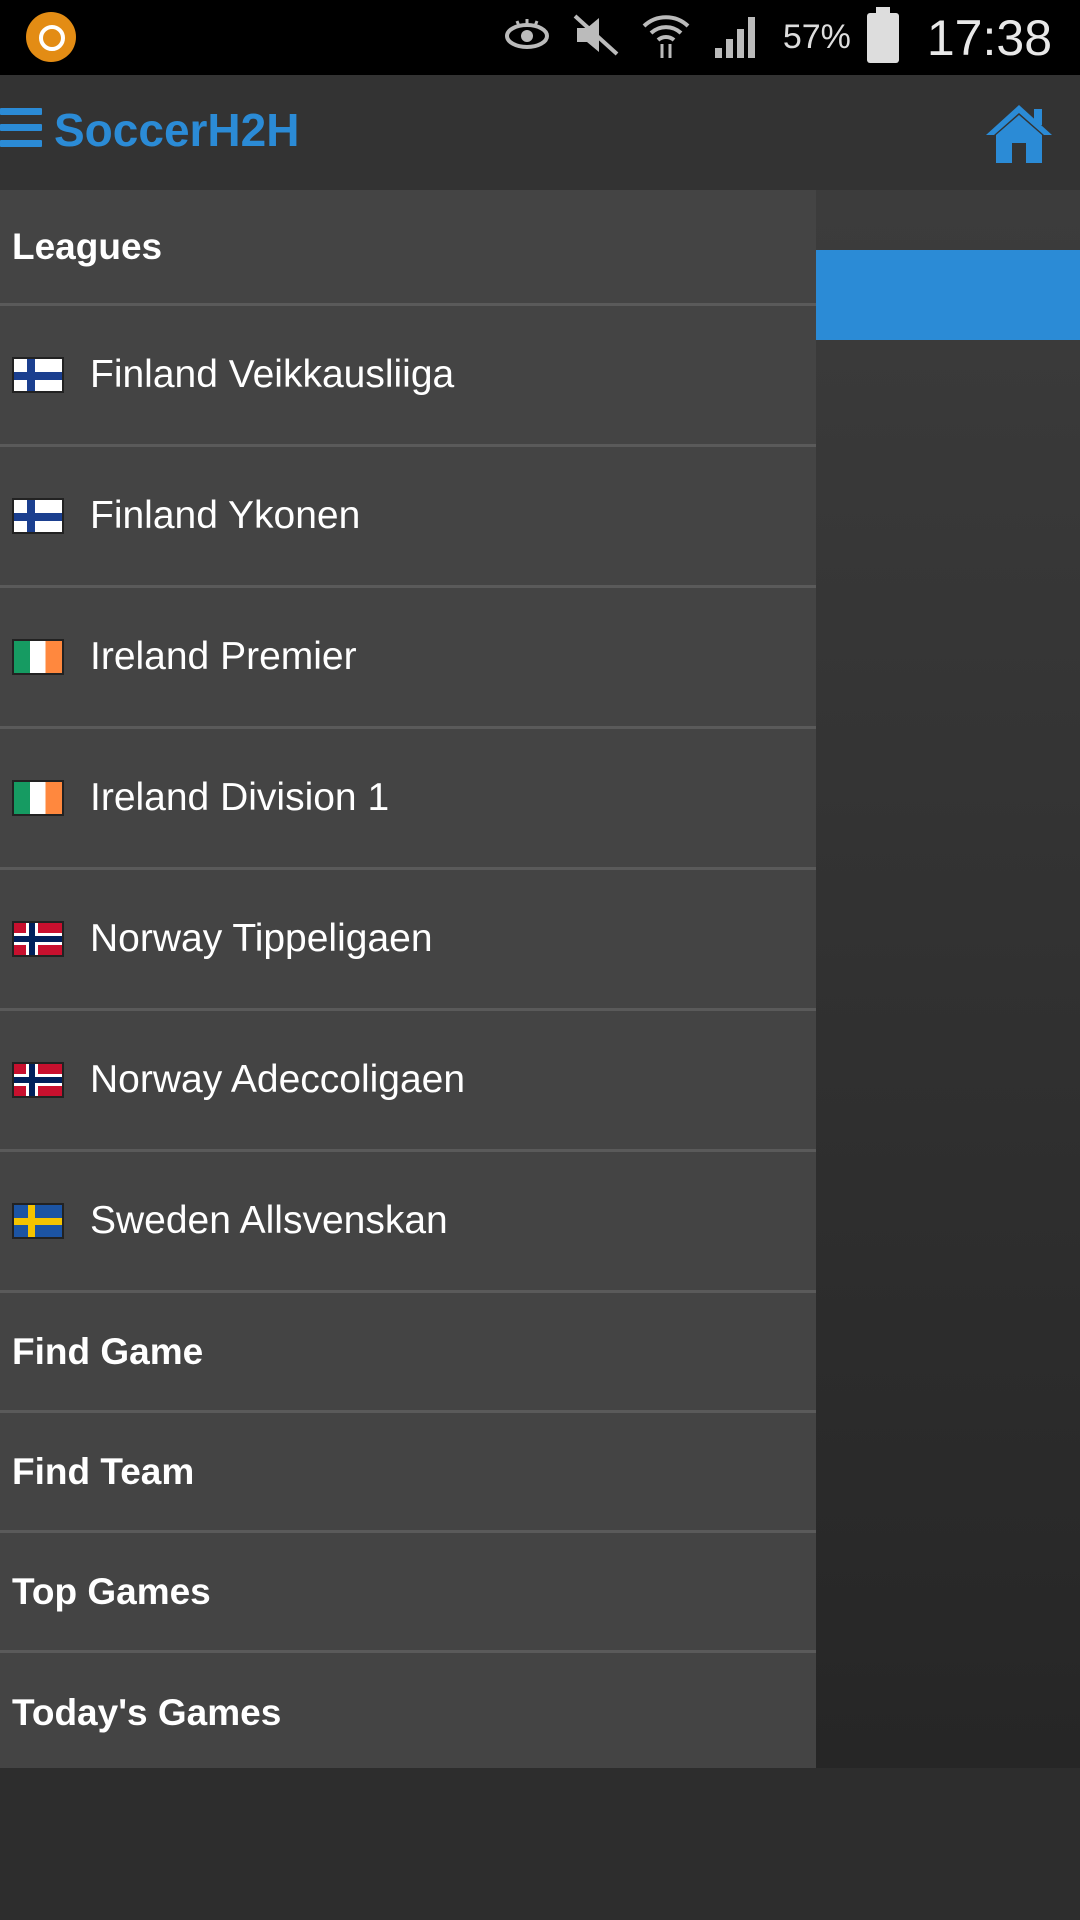 The image size is (1080, 1920). I want to click on battery-percent: 57%, so click(816, 37).